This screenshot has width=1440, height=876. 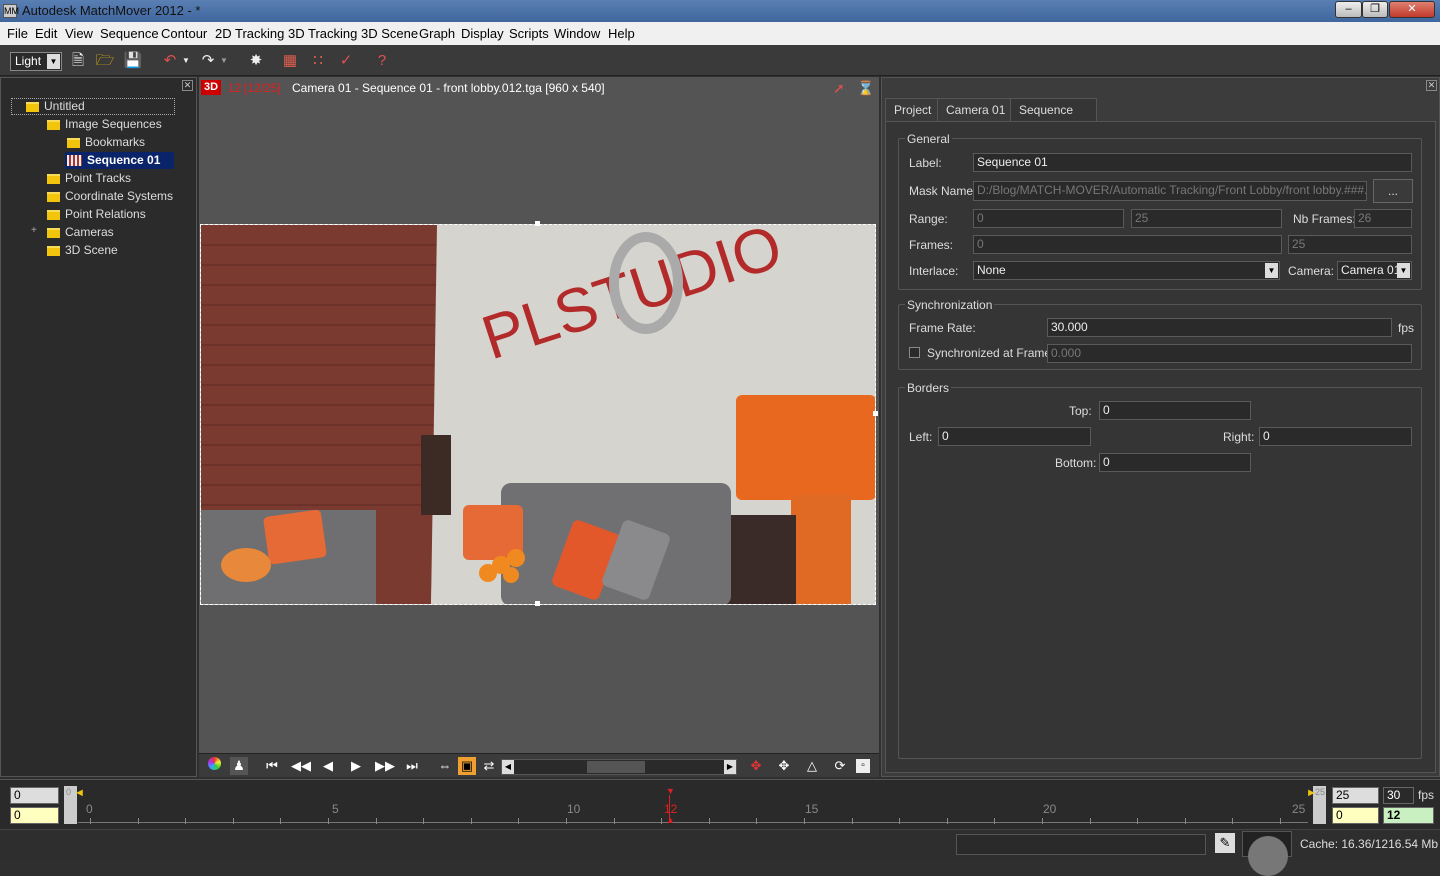 What do you see at coordinates (1375, 9) in the screenshot?
I see `maximize-button: ❐` at bounding box center [1375, 9].